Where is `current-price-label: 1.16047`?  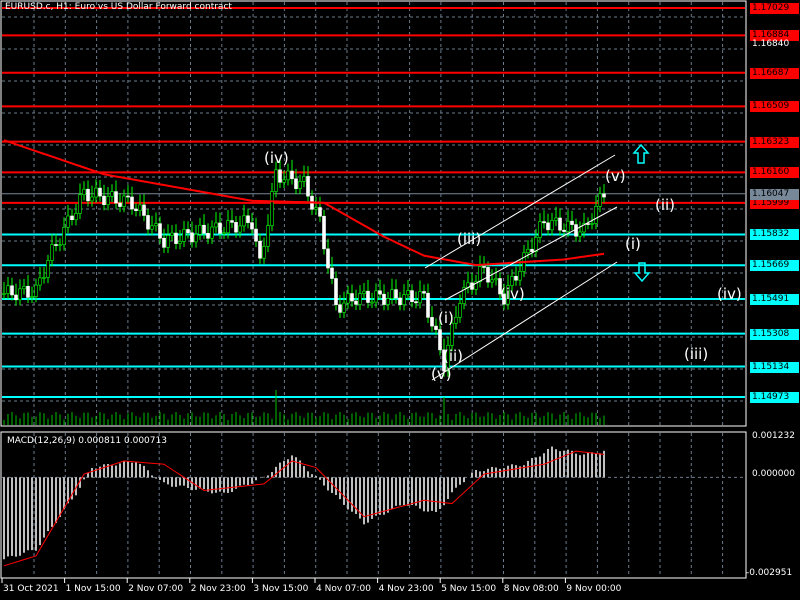 current-price-label: 1.16047 is located at coordinates (774, 194).